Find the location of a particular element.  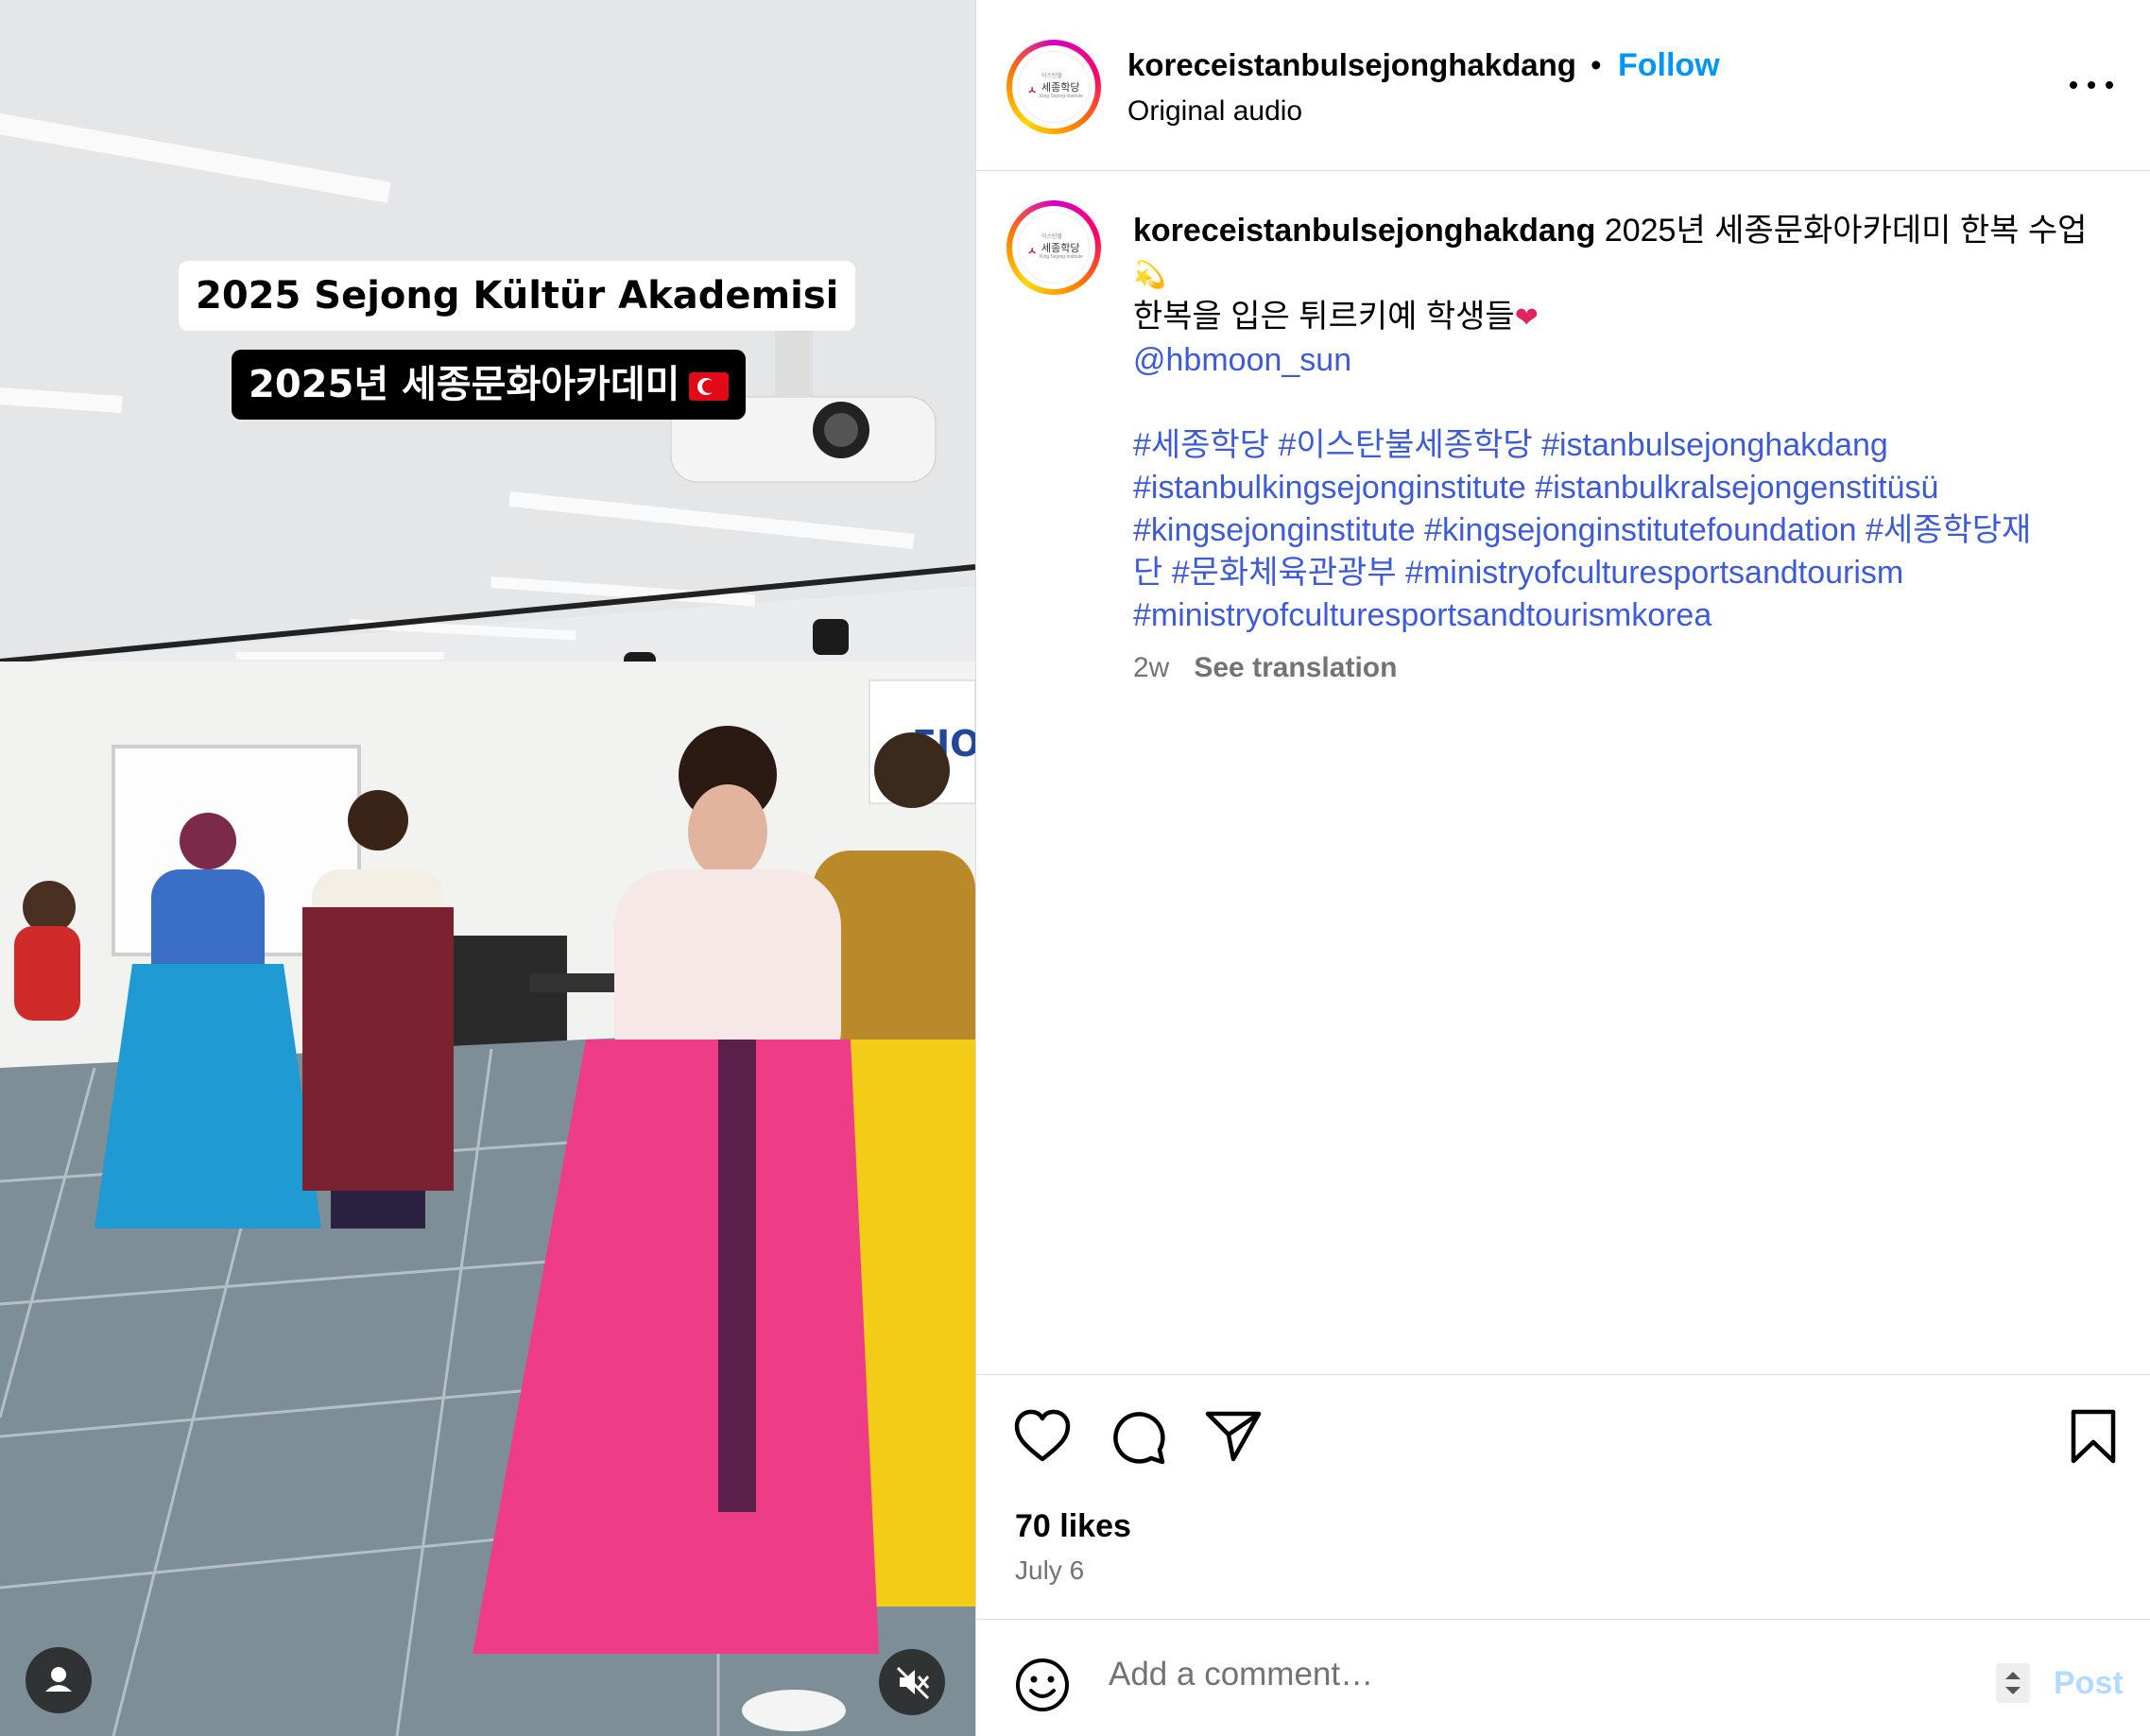

video-caption-korean: 2025년 세종문화아카데미 is located at coordinates (490, 385).